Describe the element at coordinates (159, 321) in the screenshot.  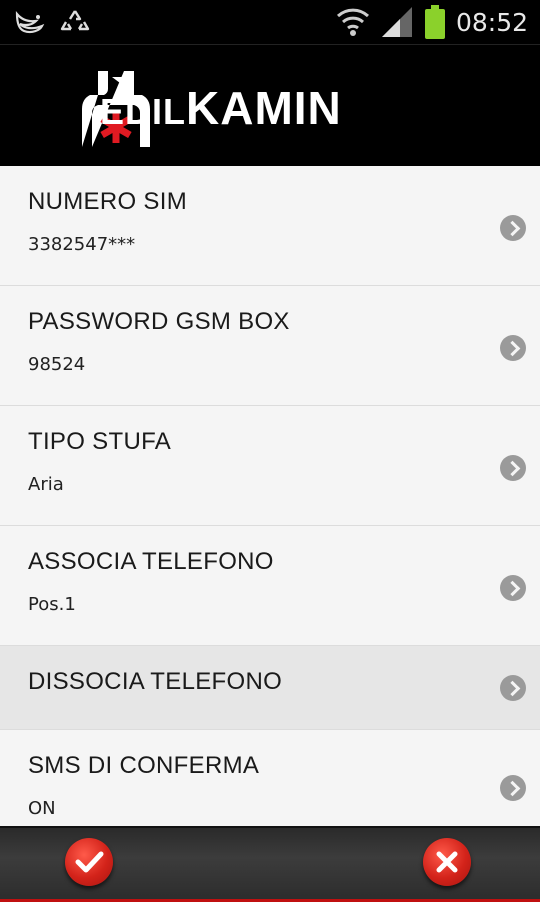
I see `setting-title: PASSWORD GSM BOX` at that location.